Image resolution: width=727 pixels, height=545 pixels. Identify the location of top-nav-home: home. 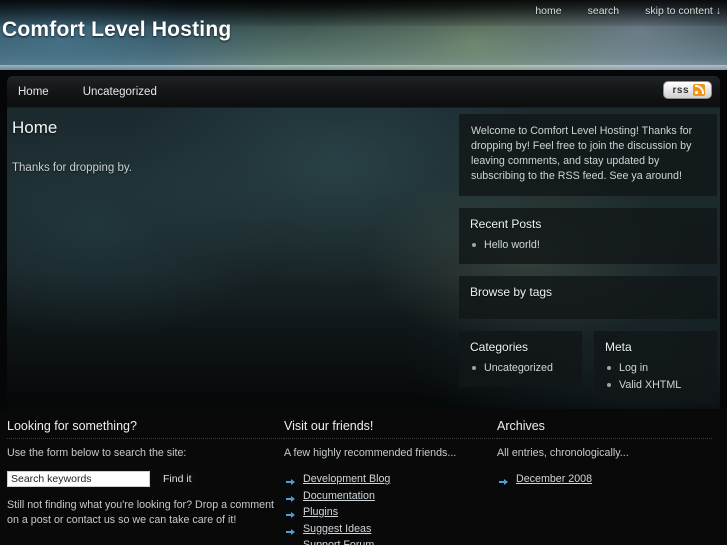
(548, 11).